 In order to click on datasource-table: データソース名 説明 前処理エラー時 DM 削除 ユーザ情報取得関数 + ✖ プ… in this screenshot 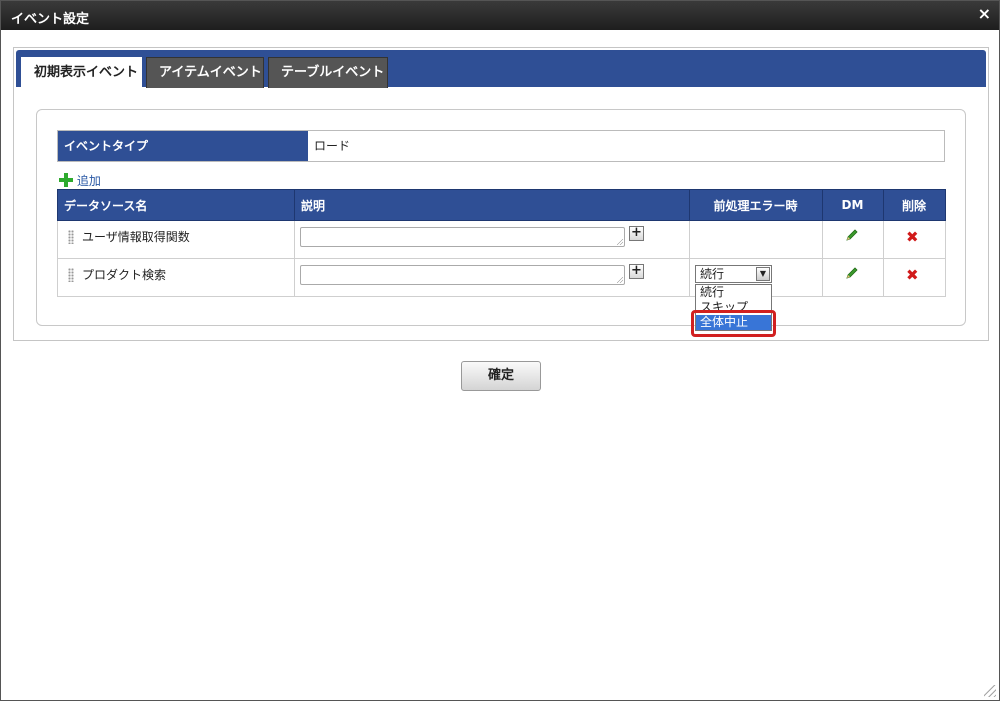, I will do `click(501, 243)`.